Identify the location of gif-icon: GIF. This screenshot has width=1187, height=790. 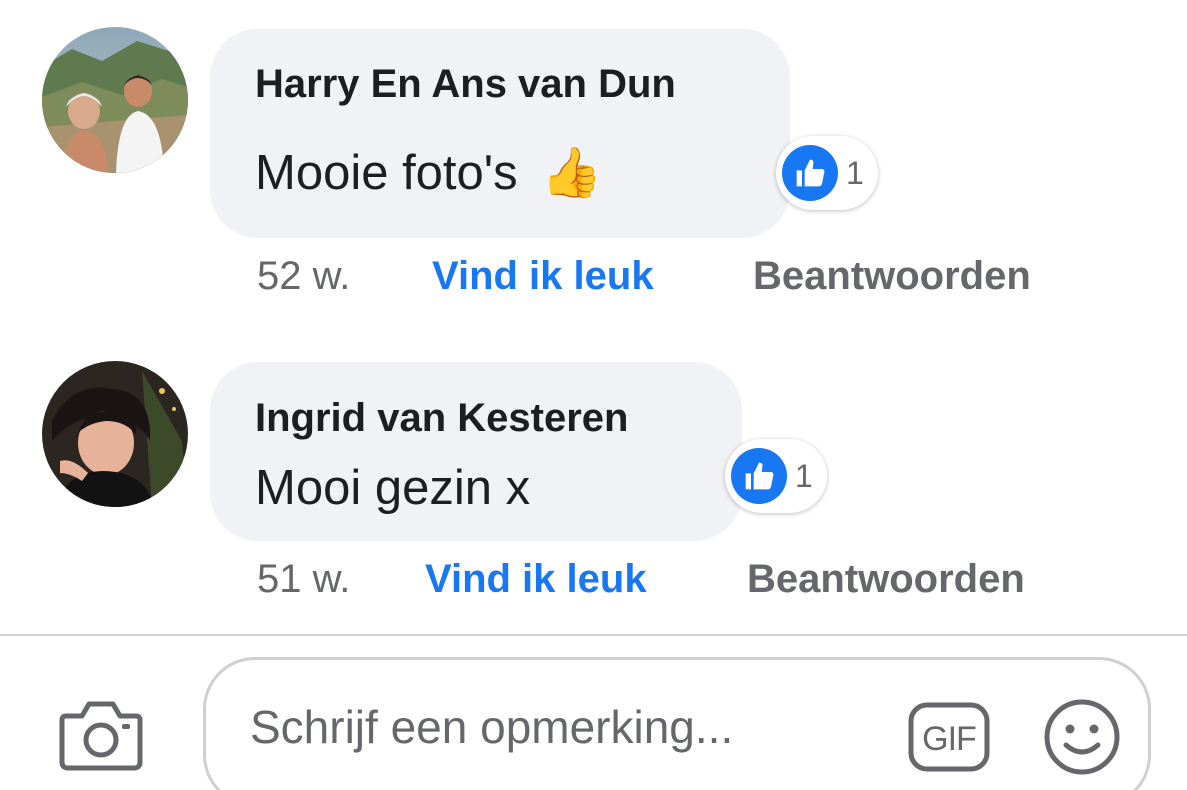
(949, 737).